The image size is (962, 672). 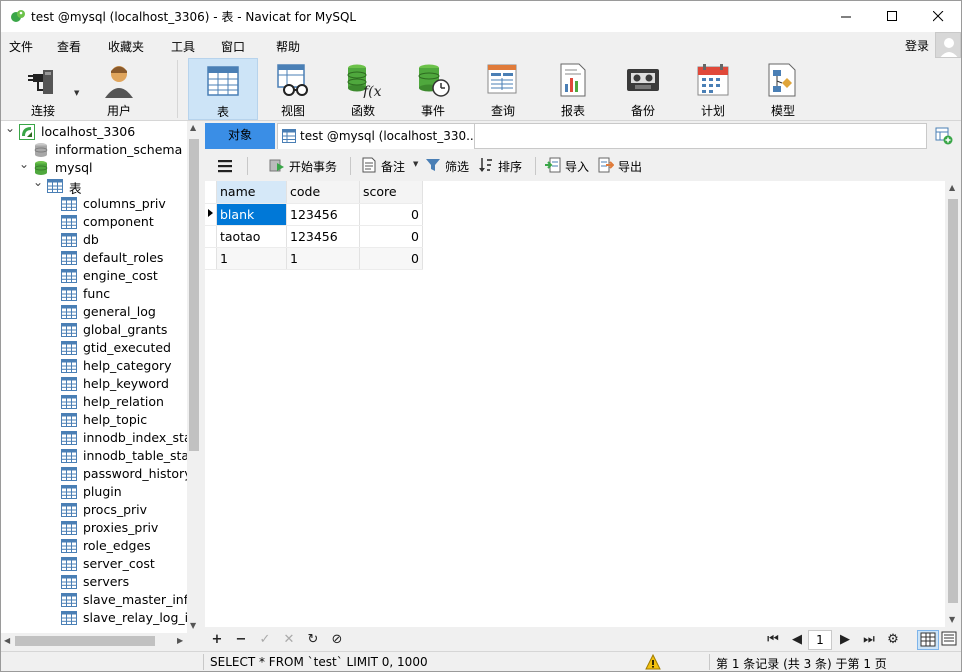 I want to click on login-link: 登录, so click(x=917, y=45).